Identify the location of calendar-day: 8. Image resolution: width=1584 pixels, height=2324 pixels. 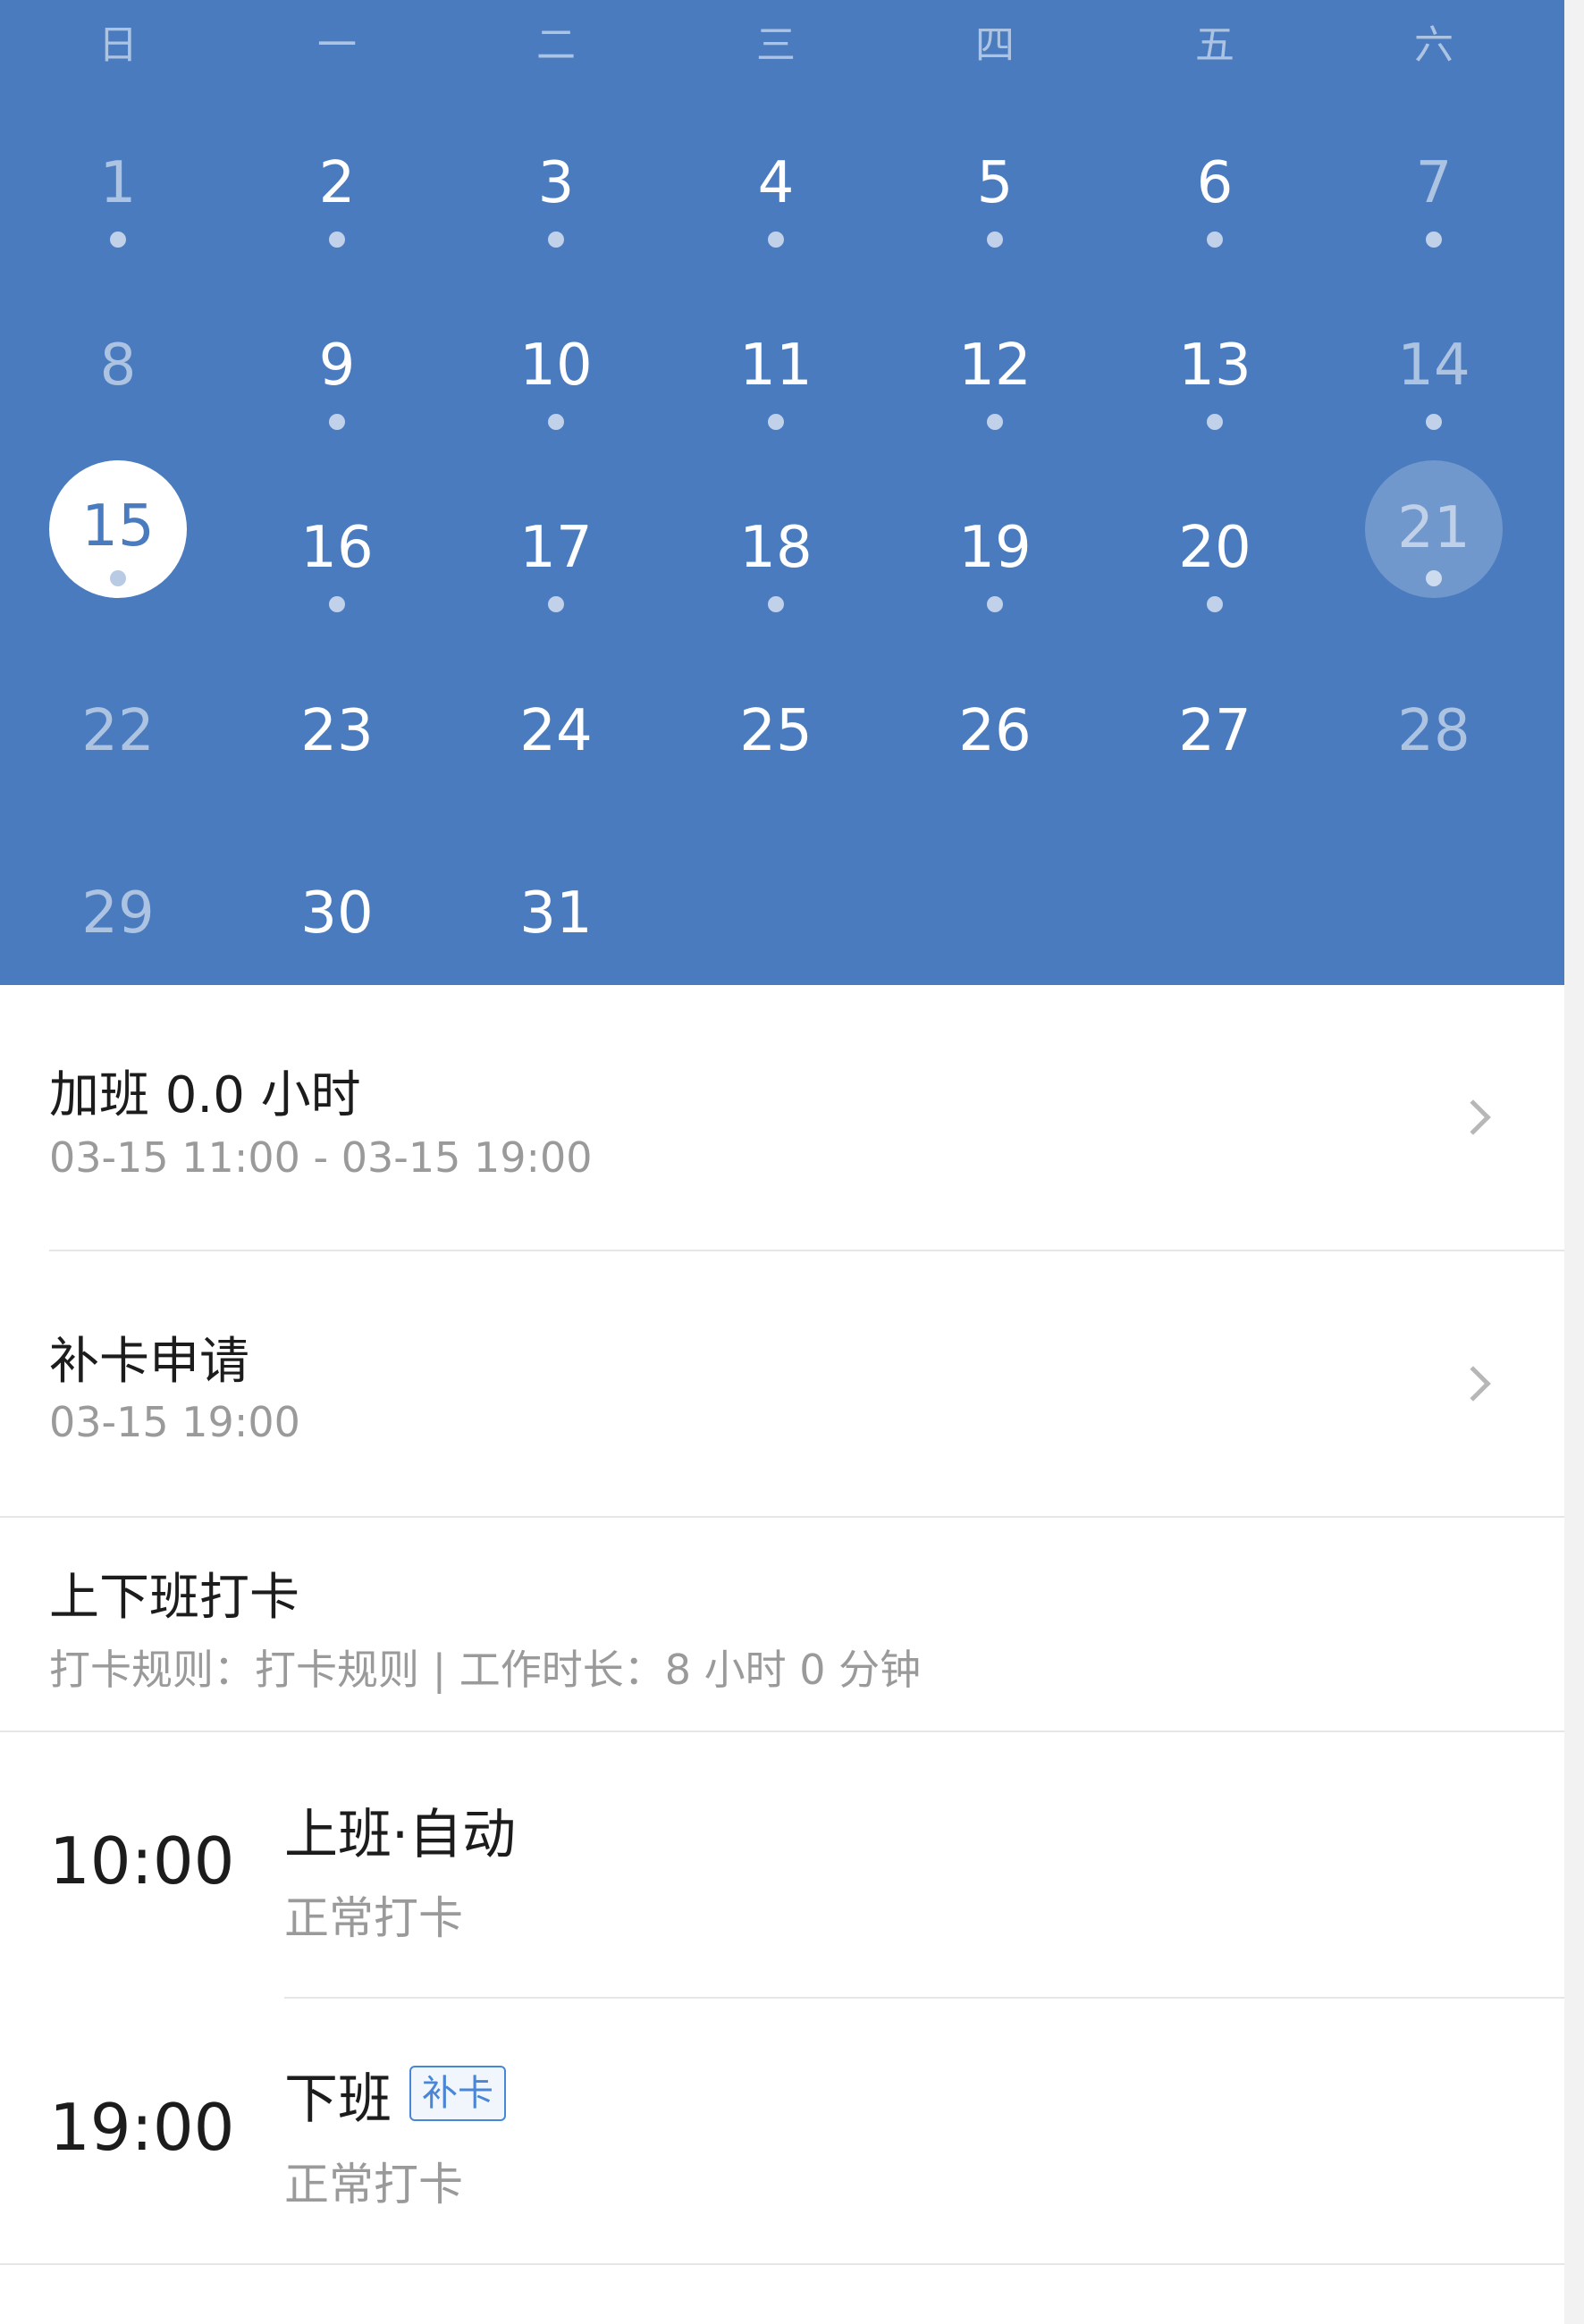
(118, 365).